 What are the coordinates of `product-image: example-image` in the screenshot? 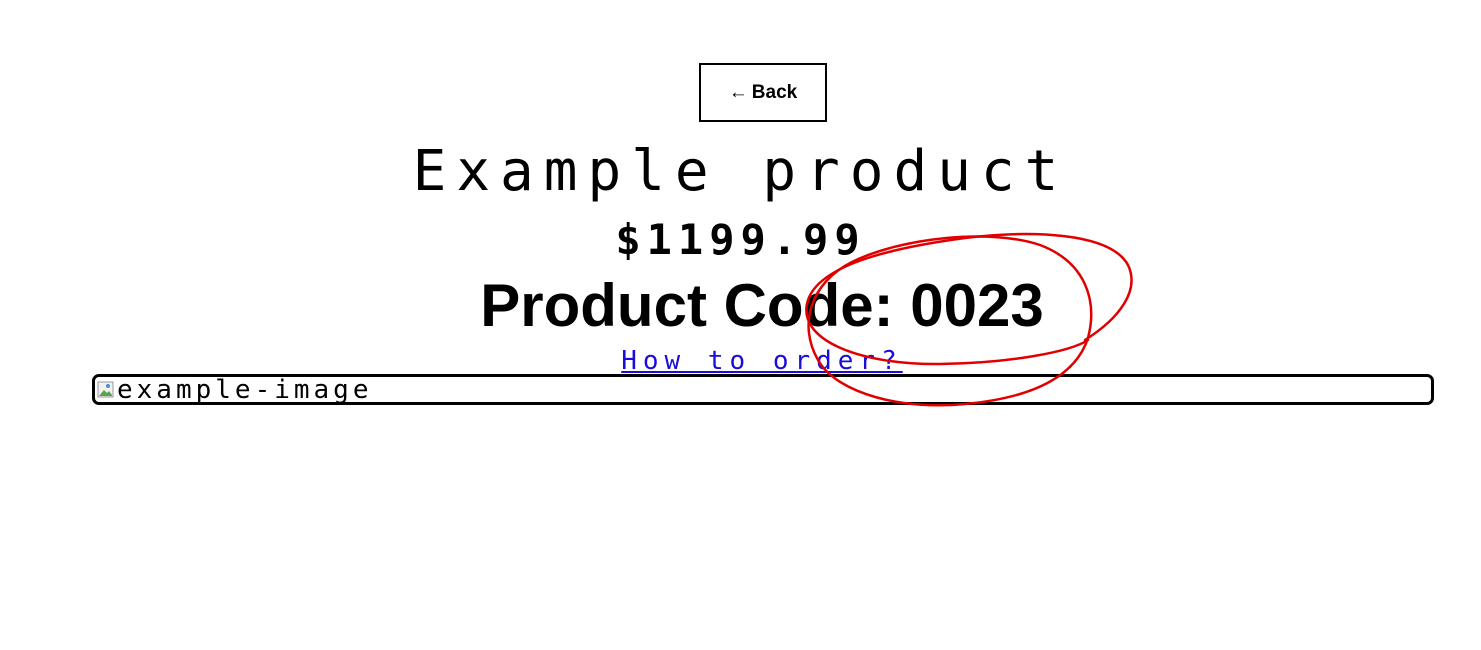 It's located at (763, 389).